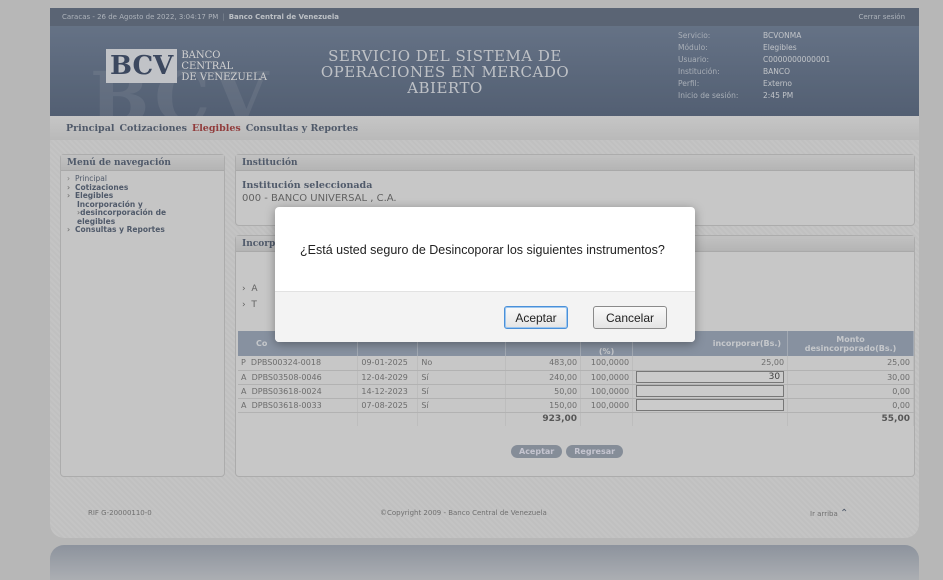 Image resolution: width=943 pixels, height=580 pixels. What do you see at coordinates (536, 317) in the screenshot?
I see `accept-button: Aceptar` at bounding box center [536, 317].